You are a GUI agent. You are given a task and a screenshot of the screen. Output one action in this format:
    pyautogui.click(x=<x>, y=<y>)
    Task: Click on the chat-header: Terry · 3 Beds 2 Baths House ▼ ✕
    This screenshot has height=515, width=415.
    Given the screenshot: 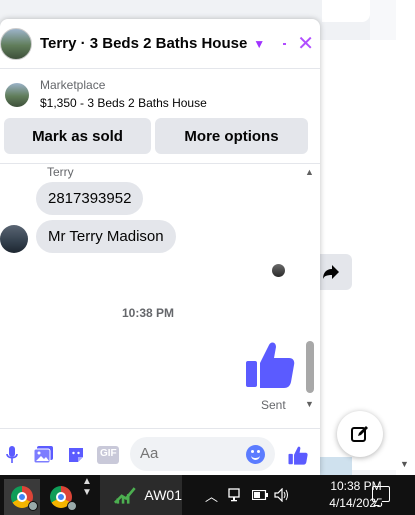 What is the action you would take?
    pyautogui.click(x=160, y=44)
    